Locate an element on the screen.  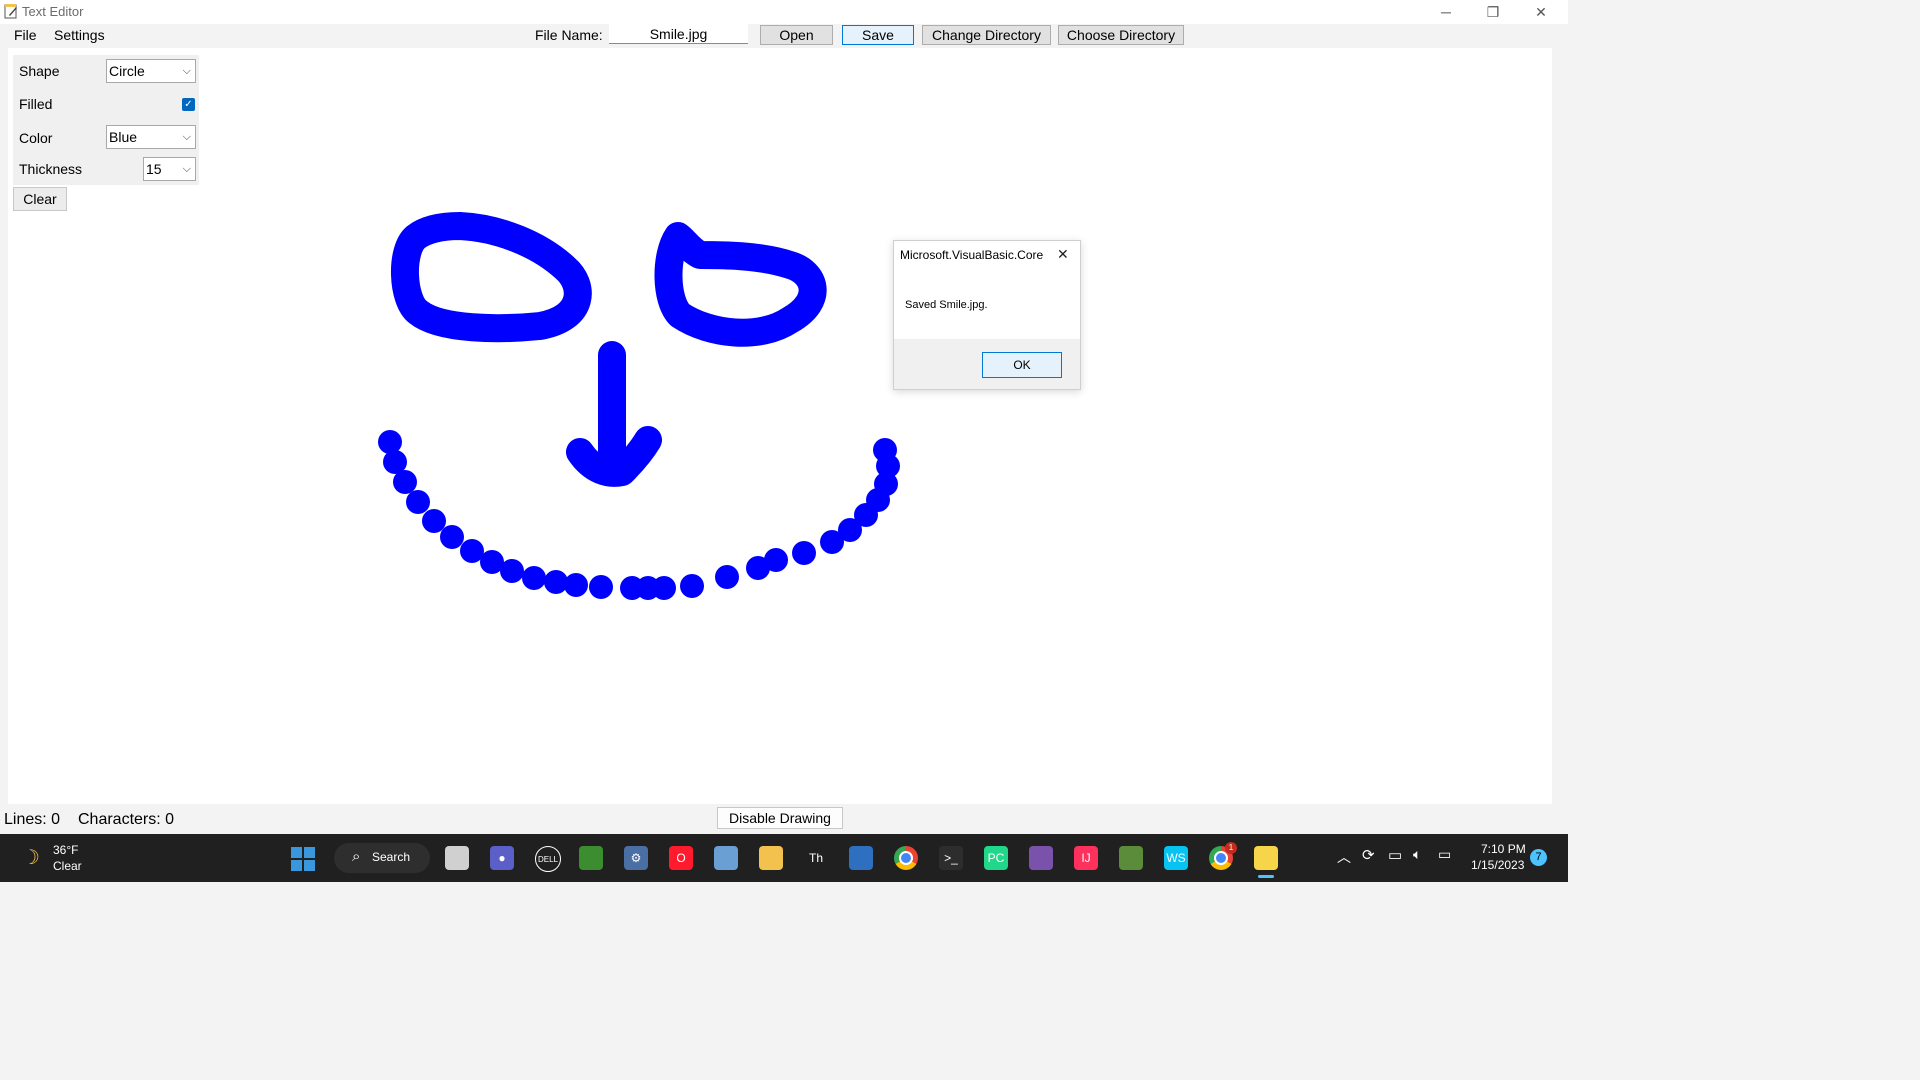
thickness-select: 15 ⌵ is located at coordinates (169, 169).